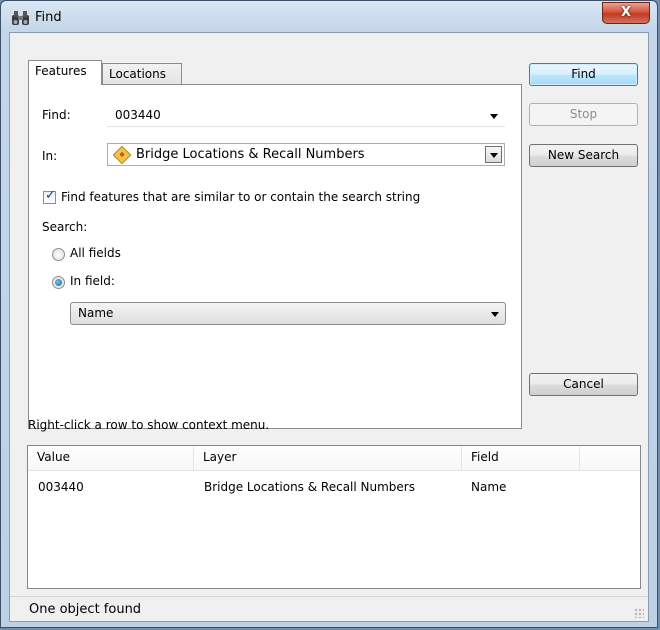  Describe the element at coordinates (58, 282) in the screenshot. I see `in-field-radio` at that location.